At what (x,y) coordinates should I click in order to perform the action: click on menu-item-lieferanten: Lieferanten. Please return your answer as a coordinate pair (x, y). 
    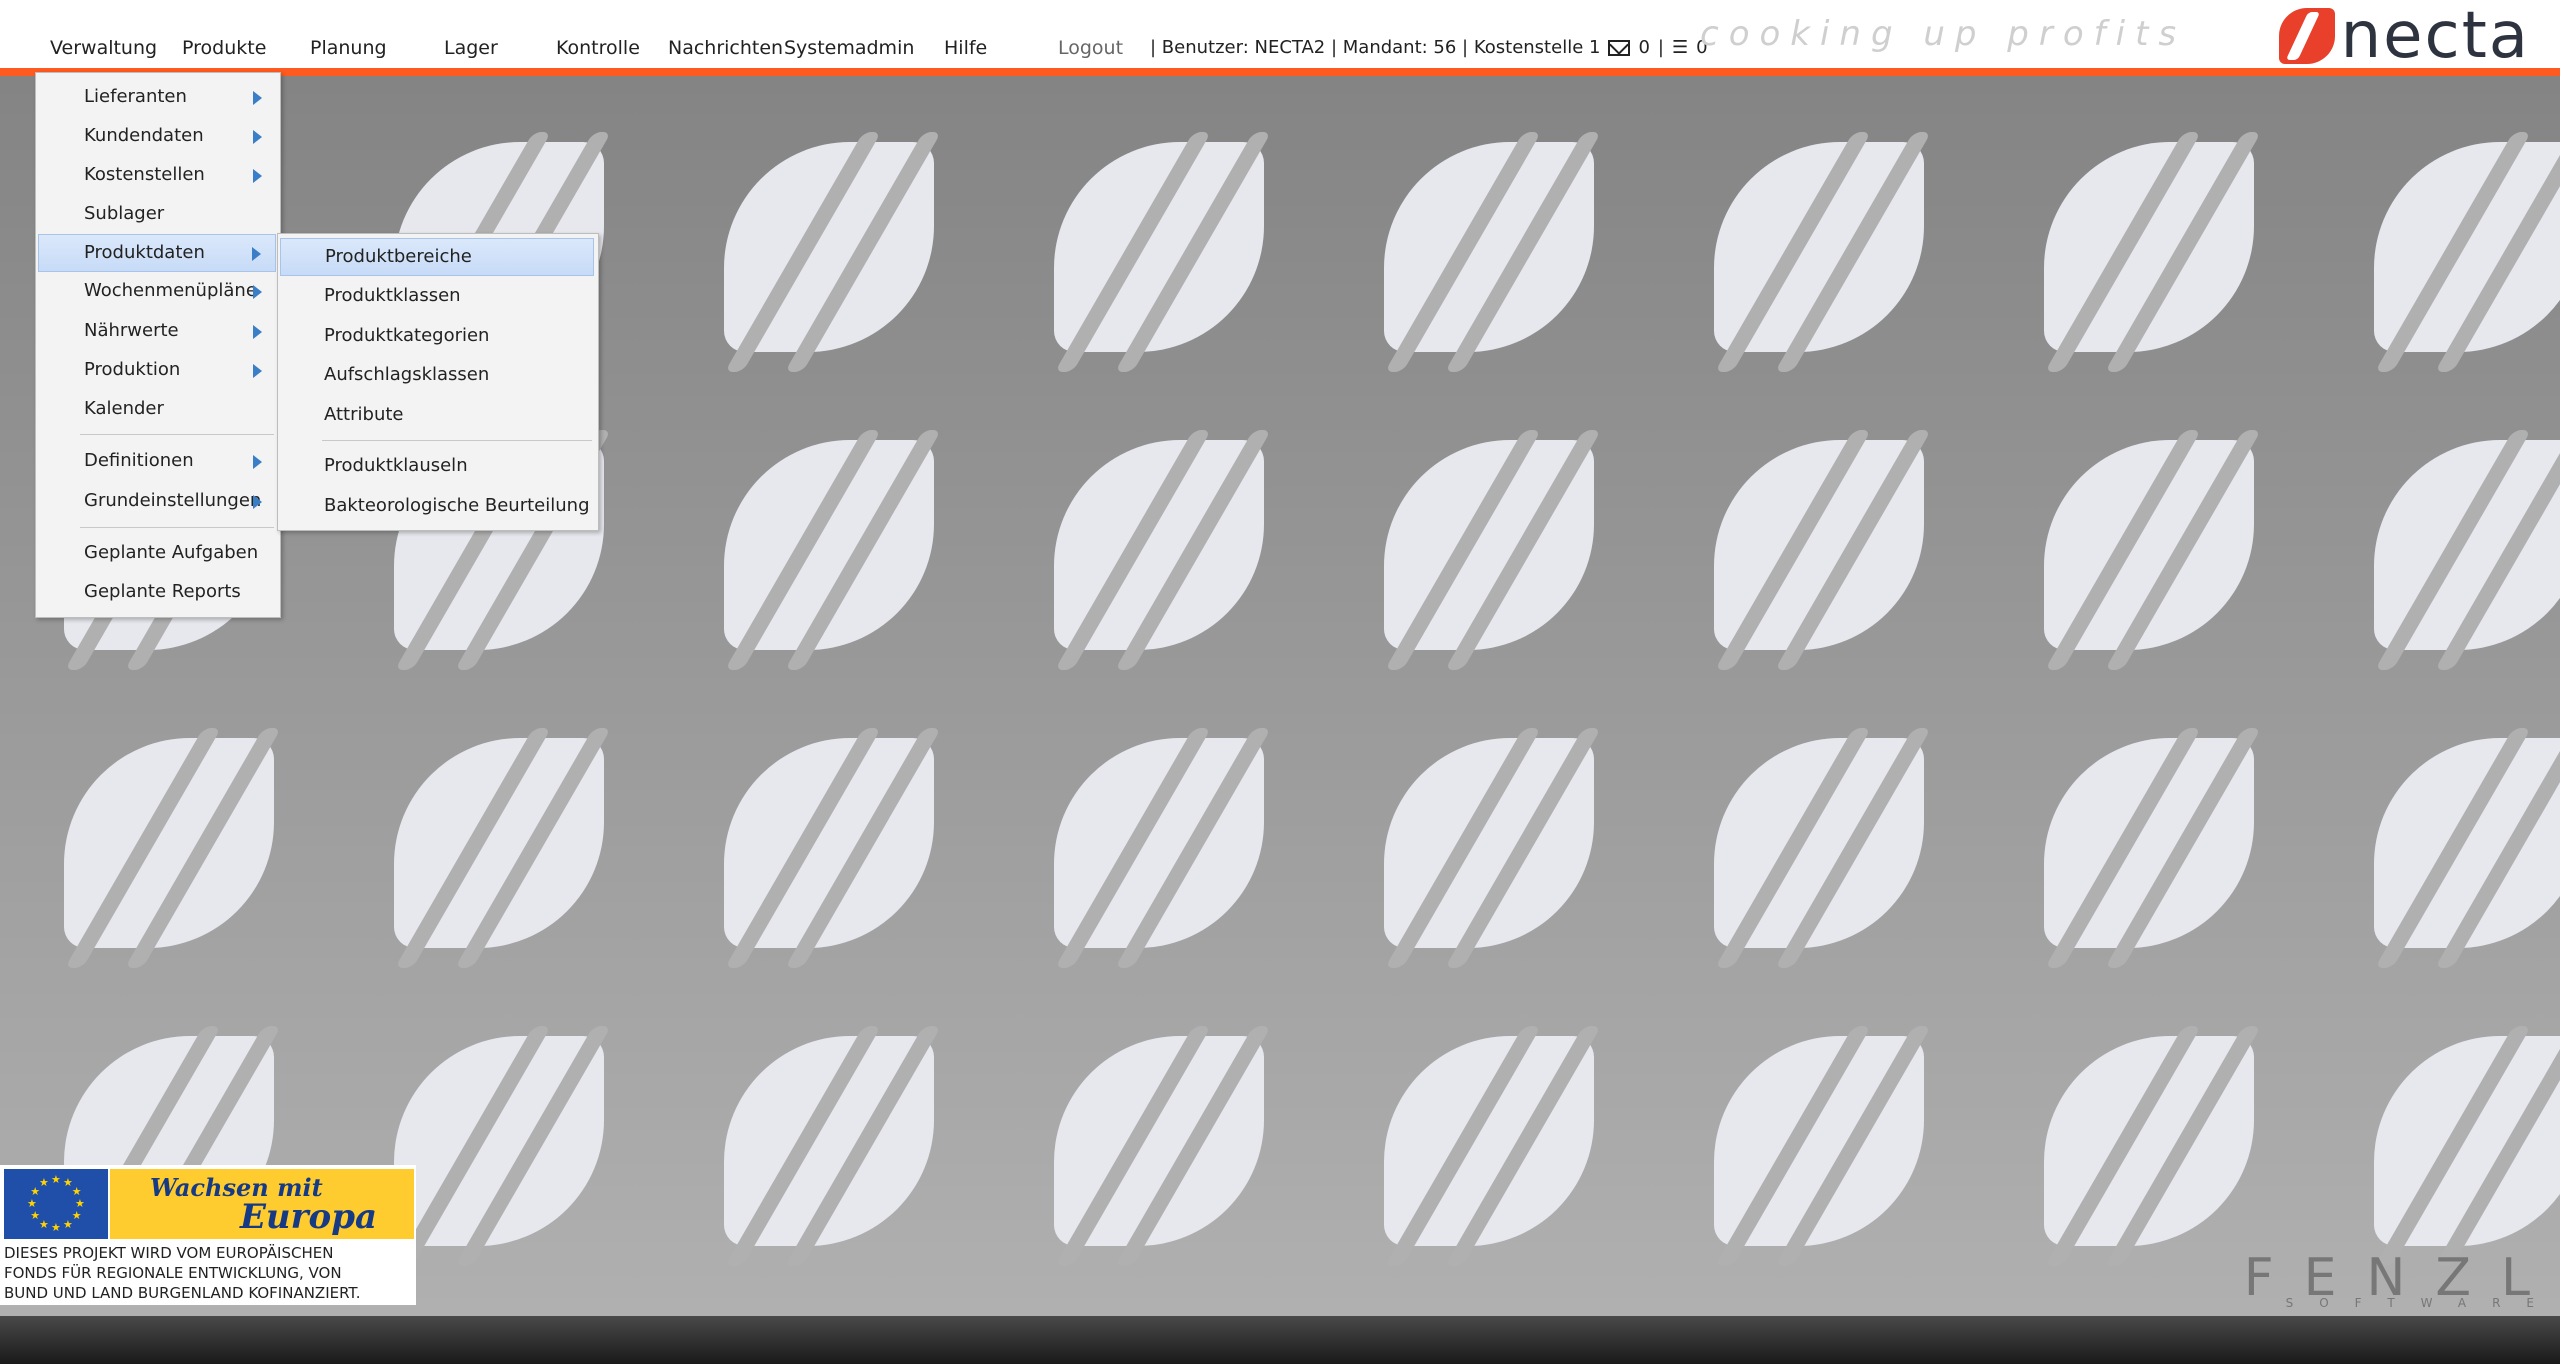
    Looking at the image, I should click on (157, 97).